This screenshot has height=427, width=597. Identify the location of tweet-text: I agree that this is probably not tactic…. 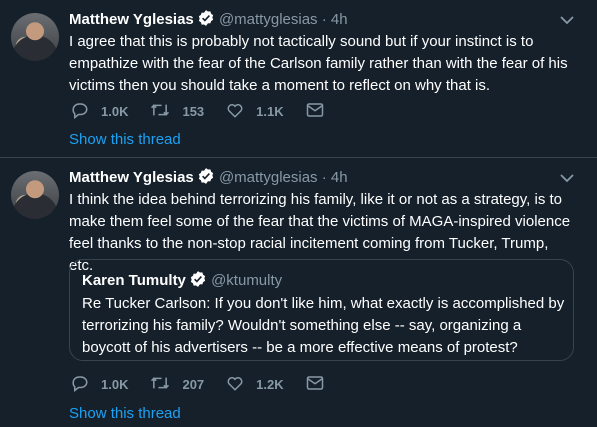
(318, 63).